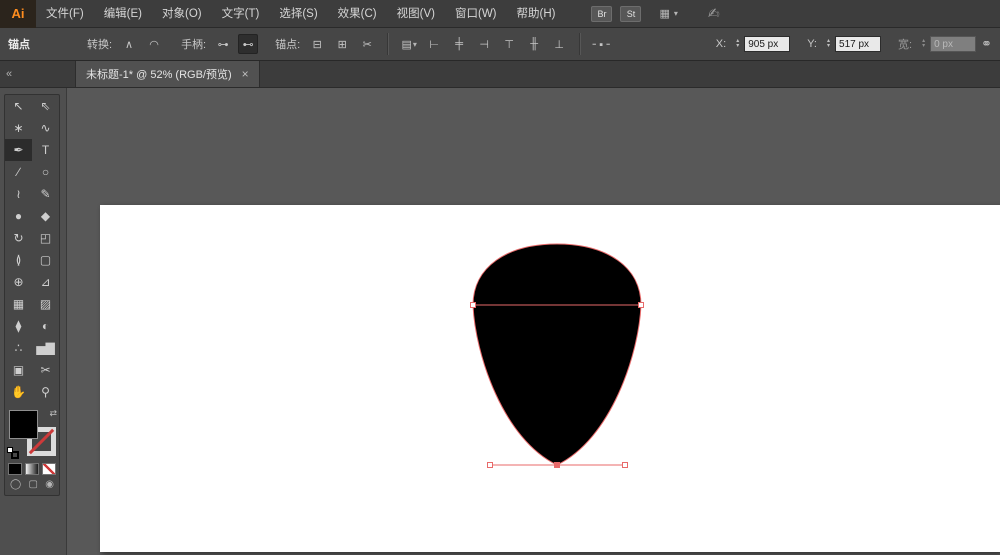 The width and height of the screenshot is (1000, 555). I want to click on menu-type: 文字(T), so click(241, 14).